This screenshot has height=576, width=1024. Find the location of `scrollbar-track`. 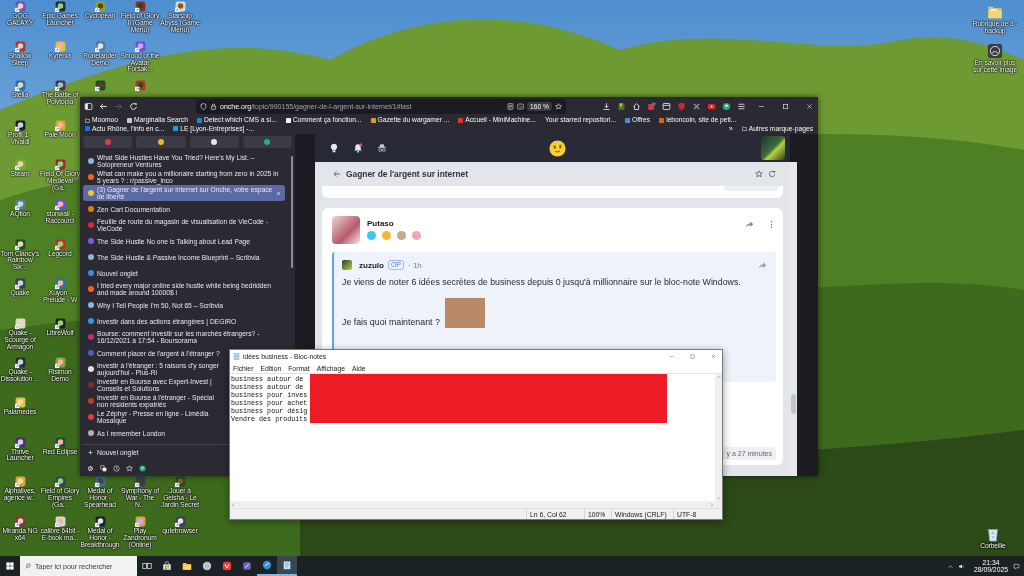

scrollbar-track is located at coordinates (793, 319).